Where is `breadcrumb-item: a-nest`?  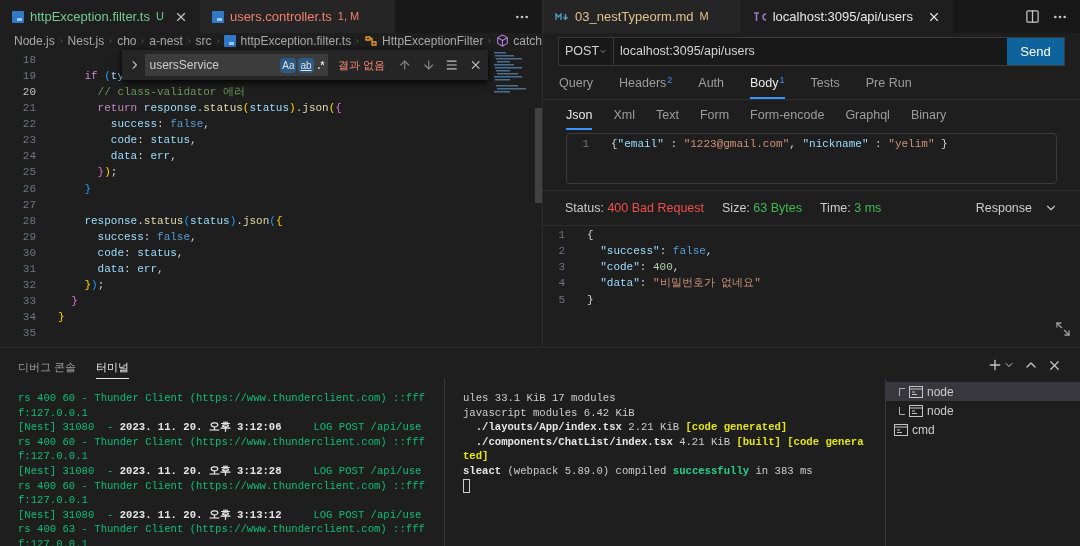
breadcrumb-item: a-nest is located at coordinates (166, 40).